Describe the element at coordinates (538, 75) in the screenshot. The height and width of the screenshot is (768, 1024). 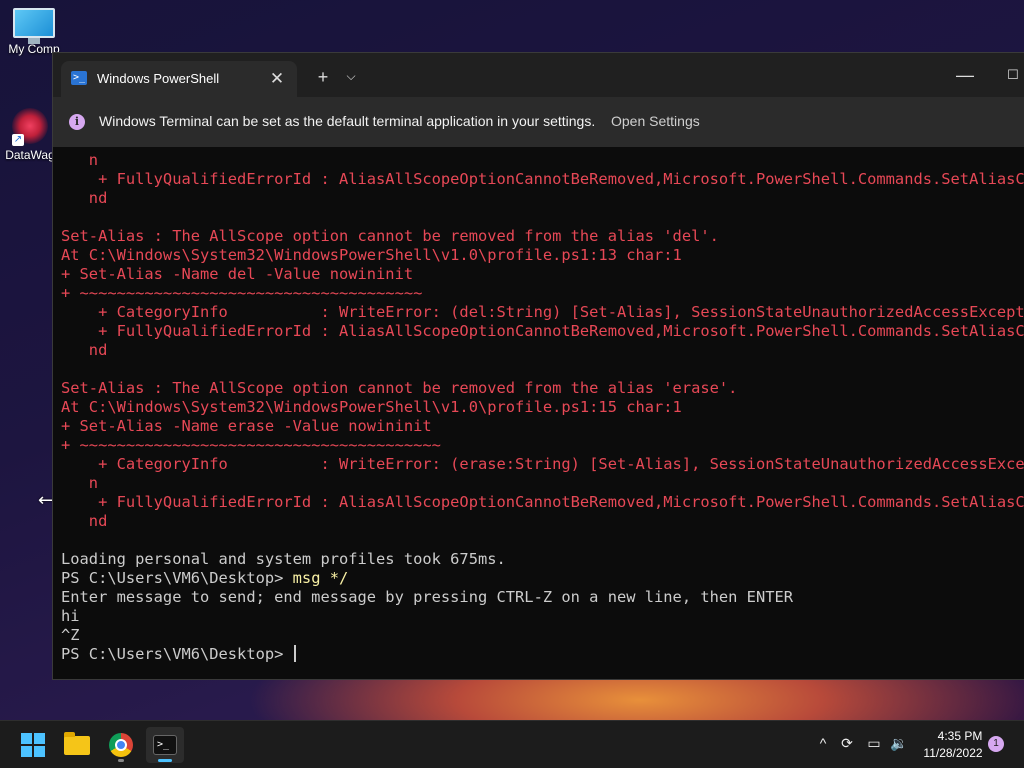
I see `title-bar: >_ Windows PowerShell ✕ + ⌵ — ☐` at that location.